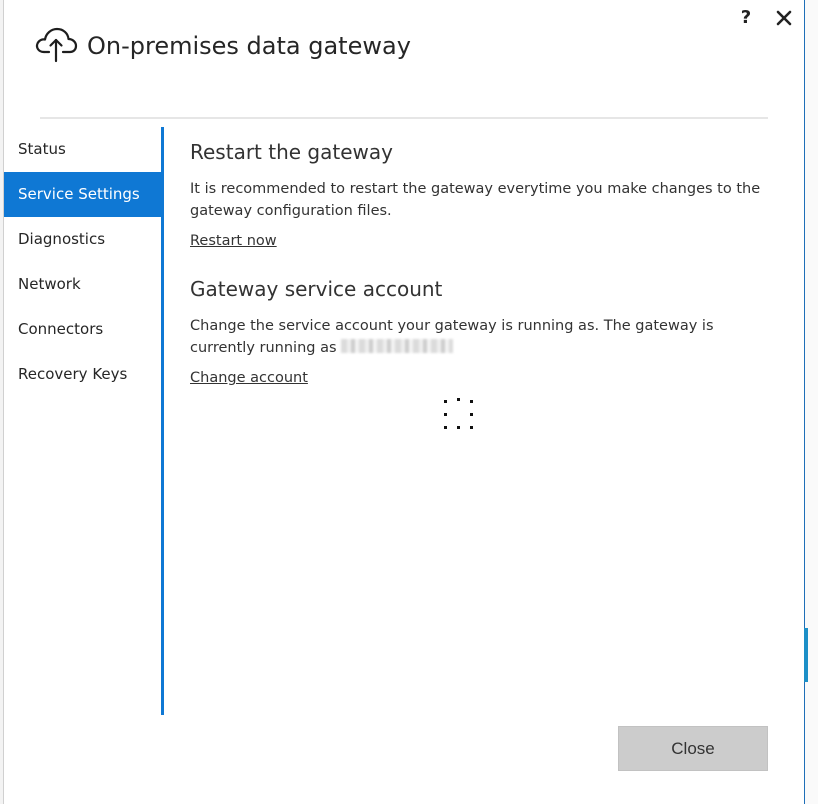  Describe the element at coordinates (84, 374) in the screenshot. I see `sidebar-item-recovery-keys: Recovery Keys` at that location.